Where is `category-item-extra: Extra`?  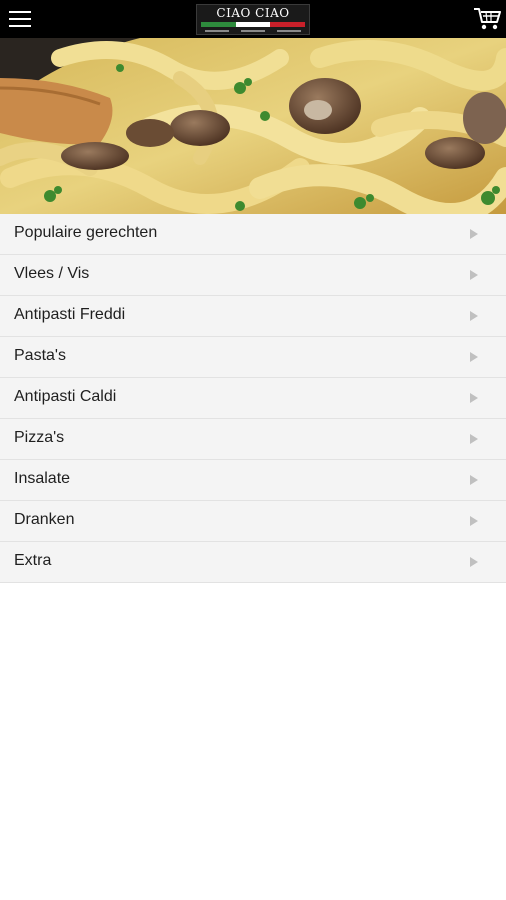
category-item-extra: Extra is located at coordinates (253, 562).